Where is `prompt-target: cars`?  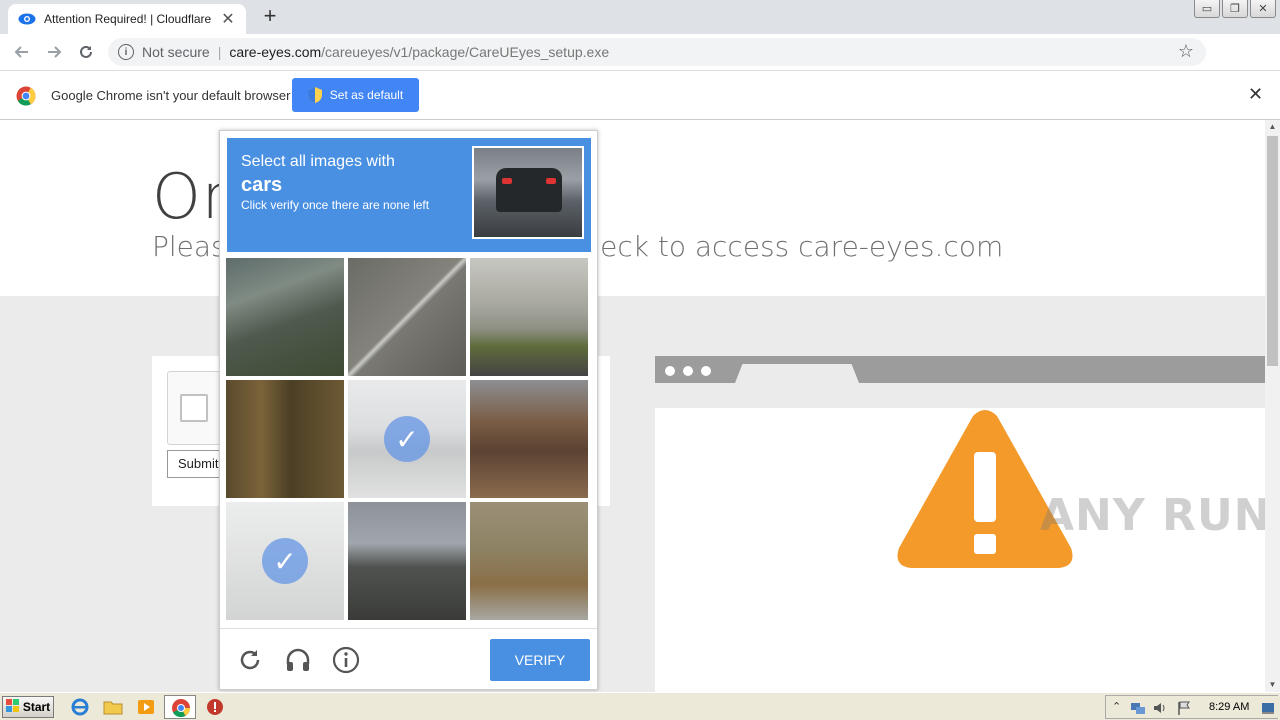
prompt-target: cars is located at coordinates (262, 185).